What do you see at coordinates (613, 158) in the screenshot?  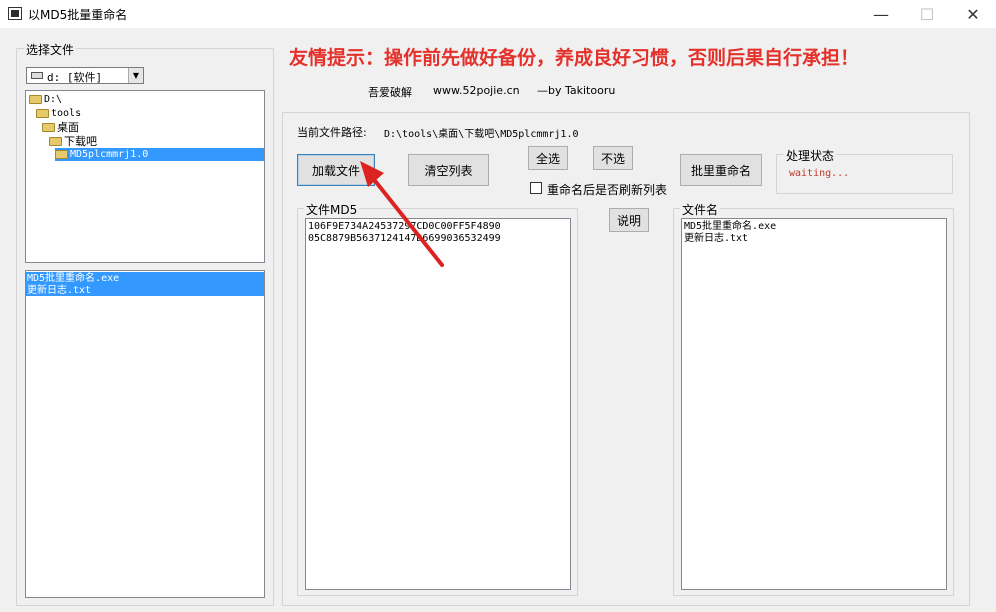 I see `deselect-all-button: 不选` at bounding box center [613, 158].